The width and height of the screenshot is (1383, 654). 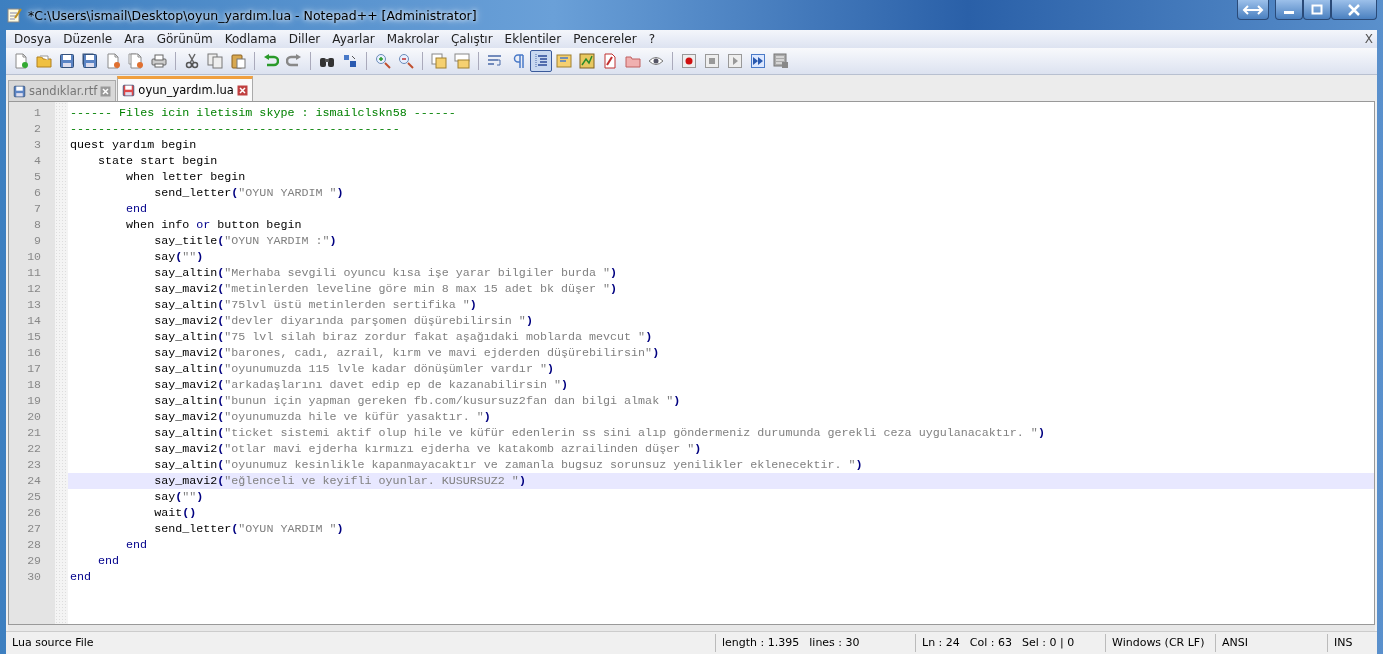 What do you see at coordinates (34, 529) in the screenshot?
I see `line-number: 27` at bounding box center [34, 529].